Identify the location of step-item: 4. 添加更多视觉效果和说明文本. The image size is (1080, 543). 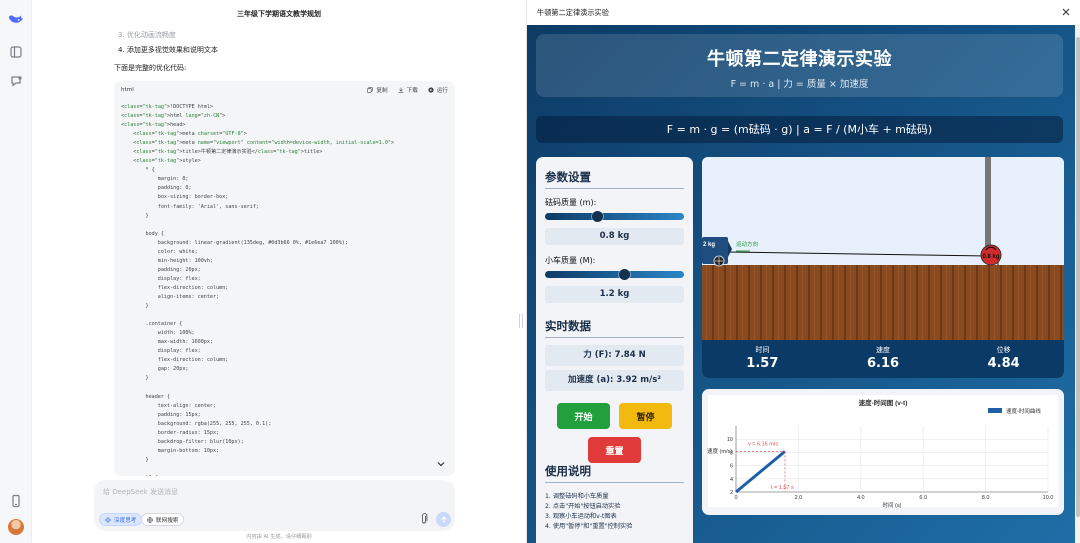
(168, 50).